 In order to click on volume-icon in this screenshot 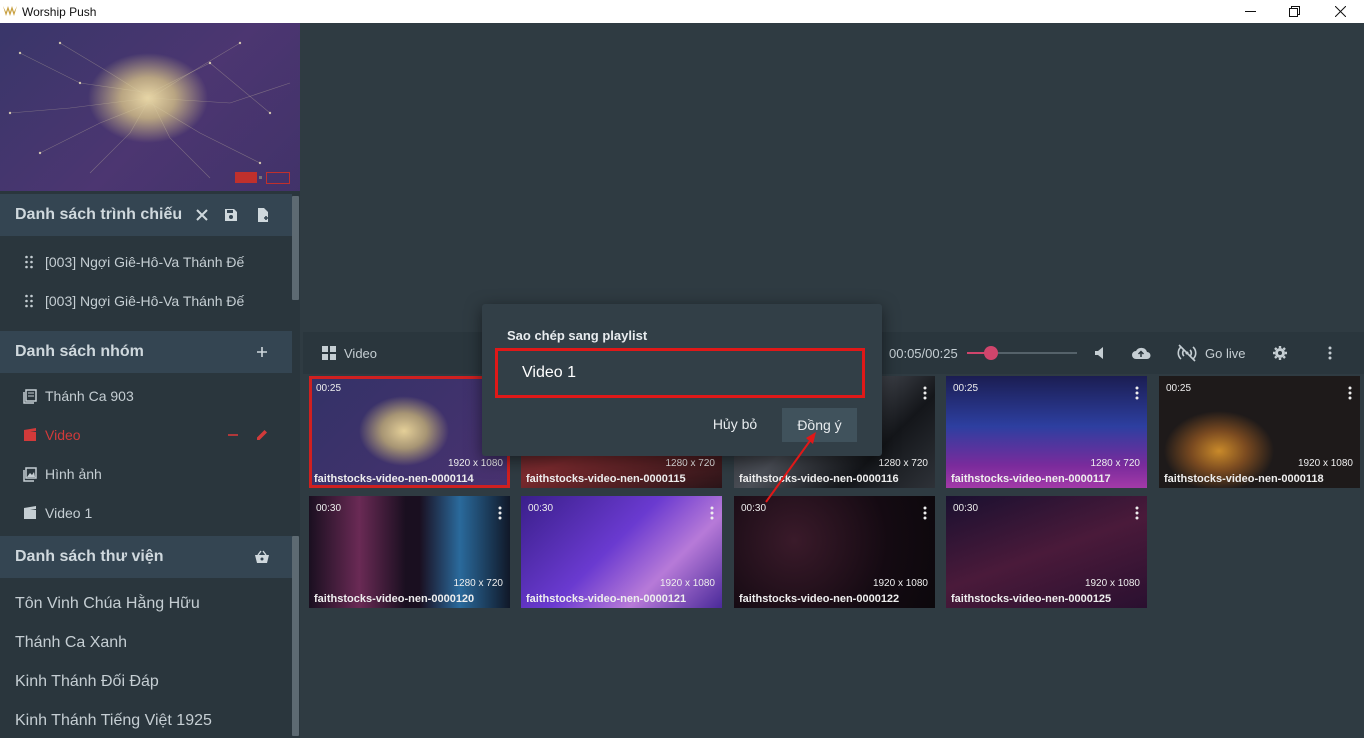, I will do `click(1100, 353)`.